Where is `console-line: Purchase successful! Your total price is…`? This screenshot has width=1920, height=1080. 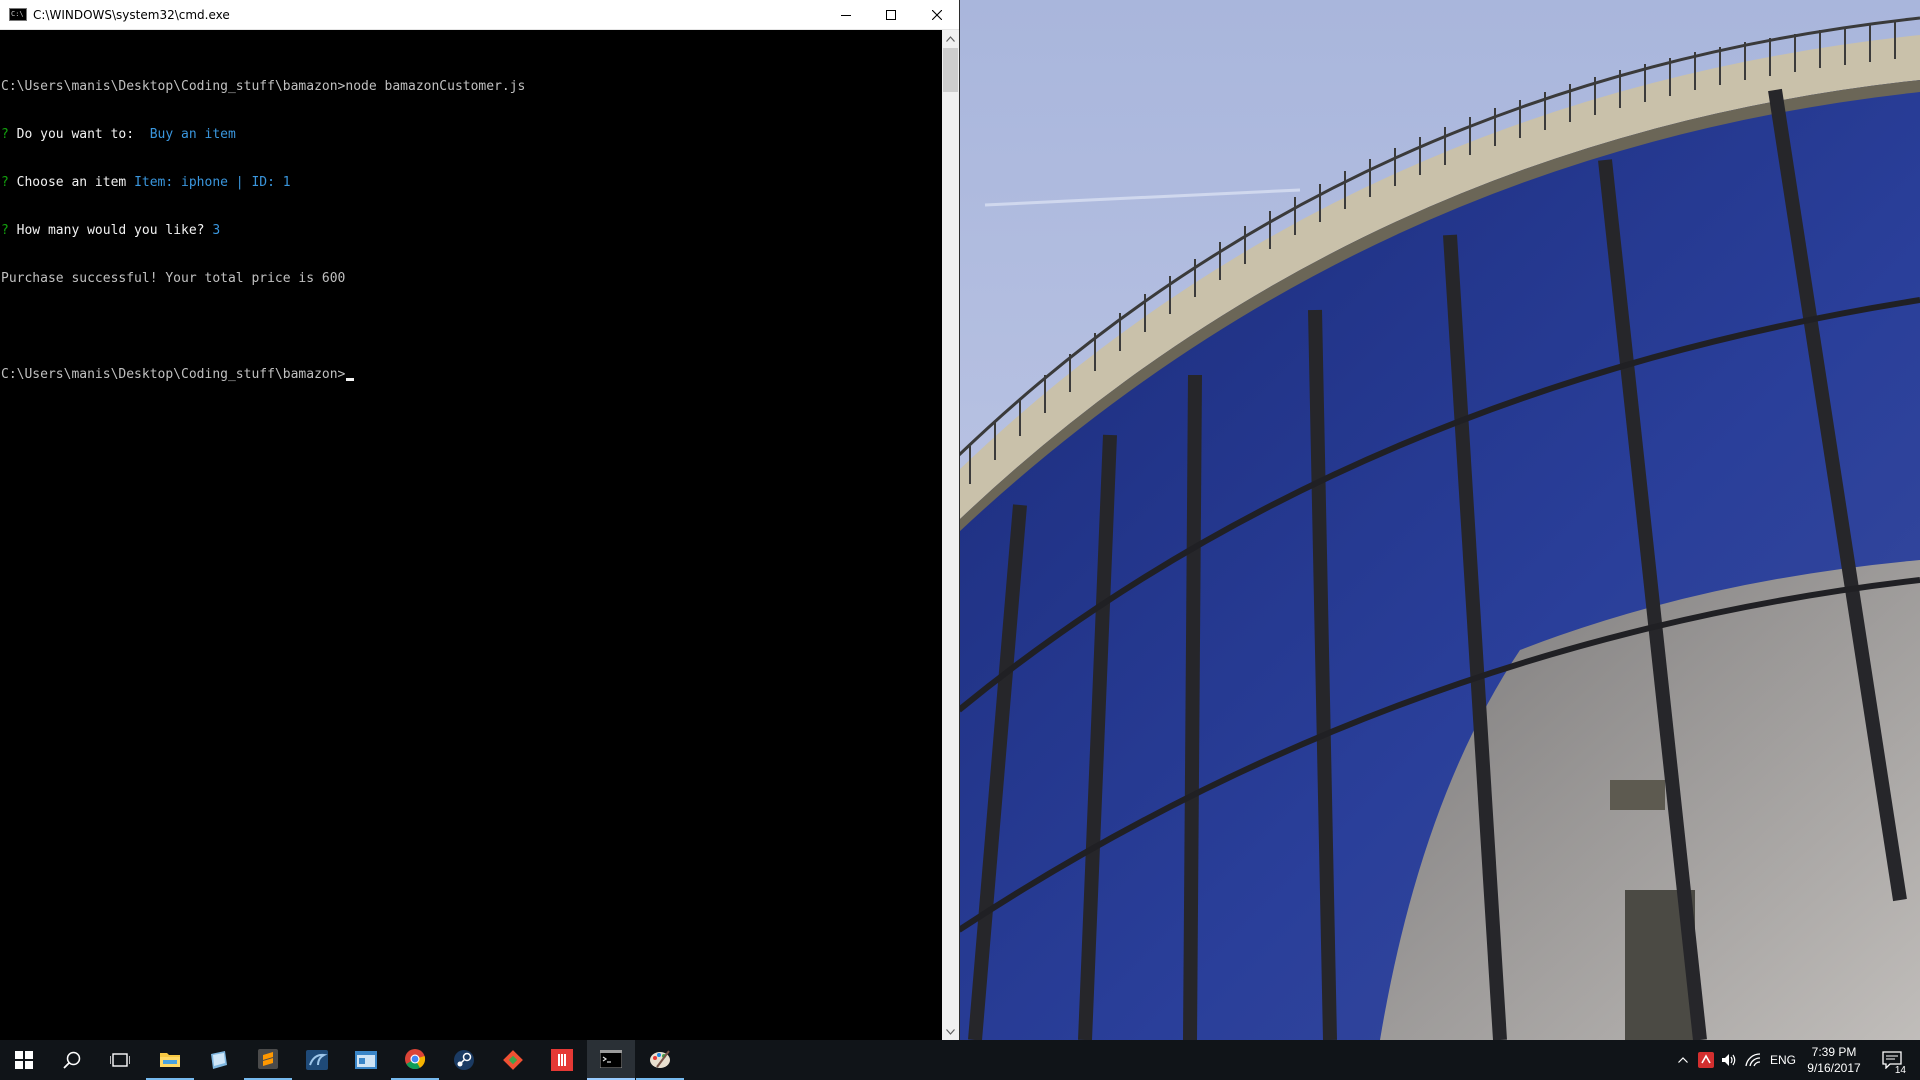 console-line: Purchase successful! Your total price is… is located at coordinates (471, 279).